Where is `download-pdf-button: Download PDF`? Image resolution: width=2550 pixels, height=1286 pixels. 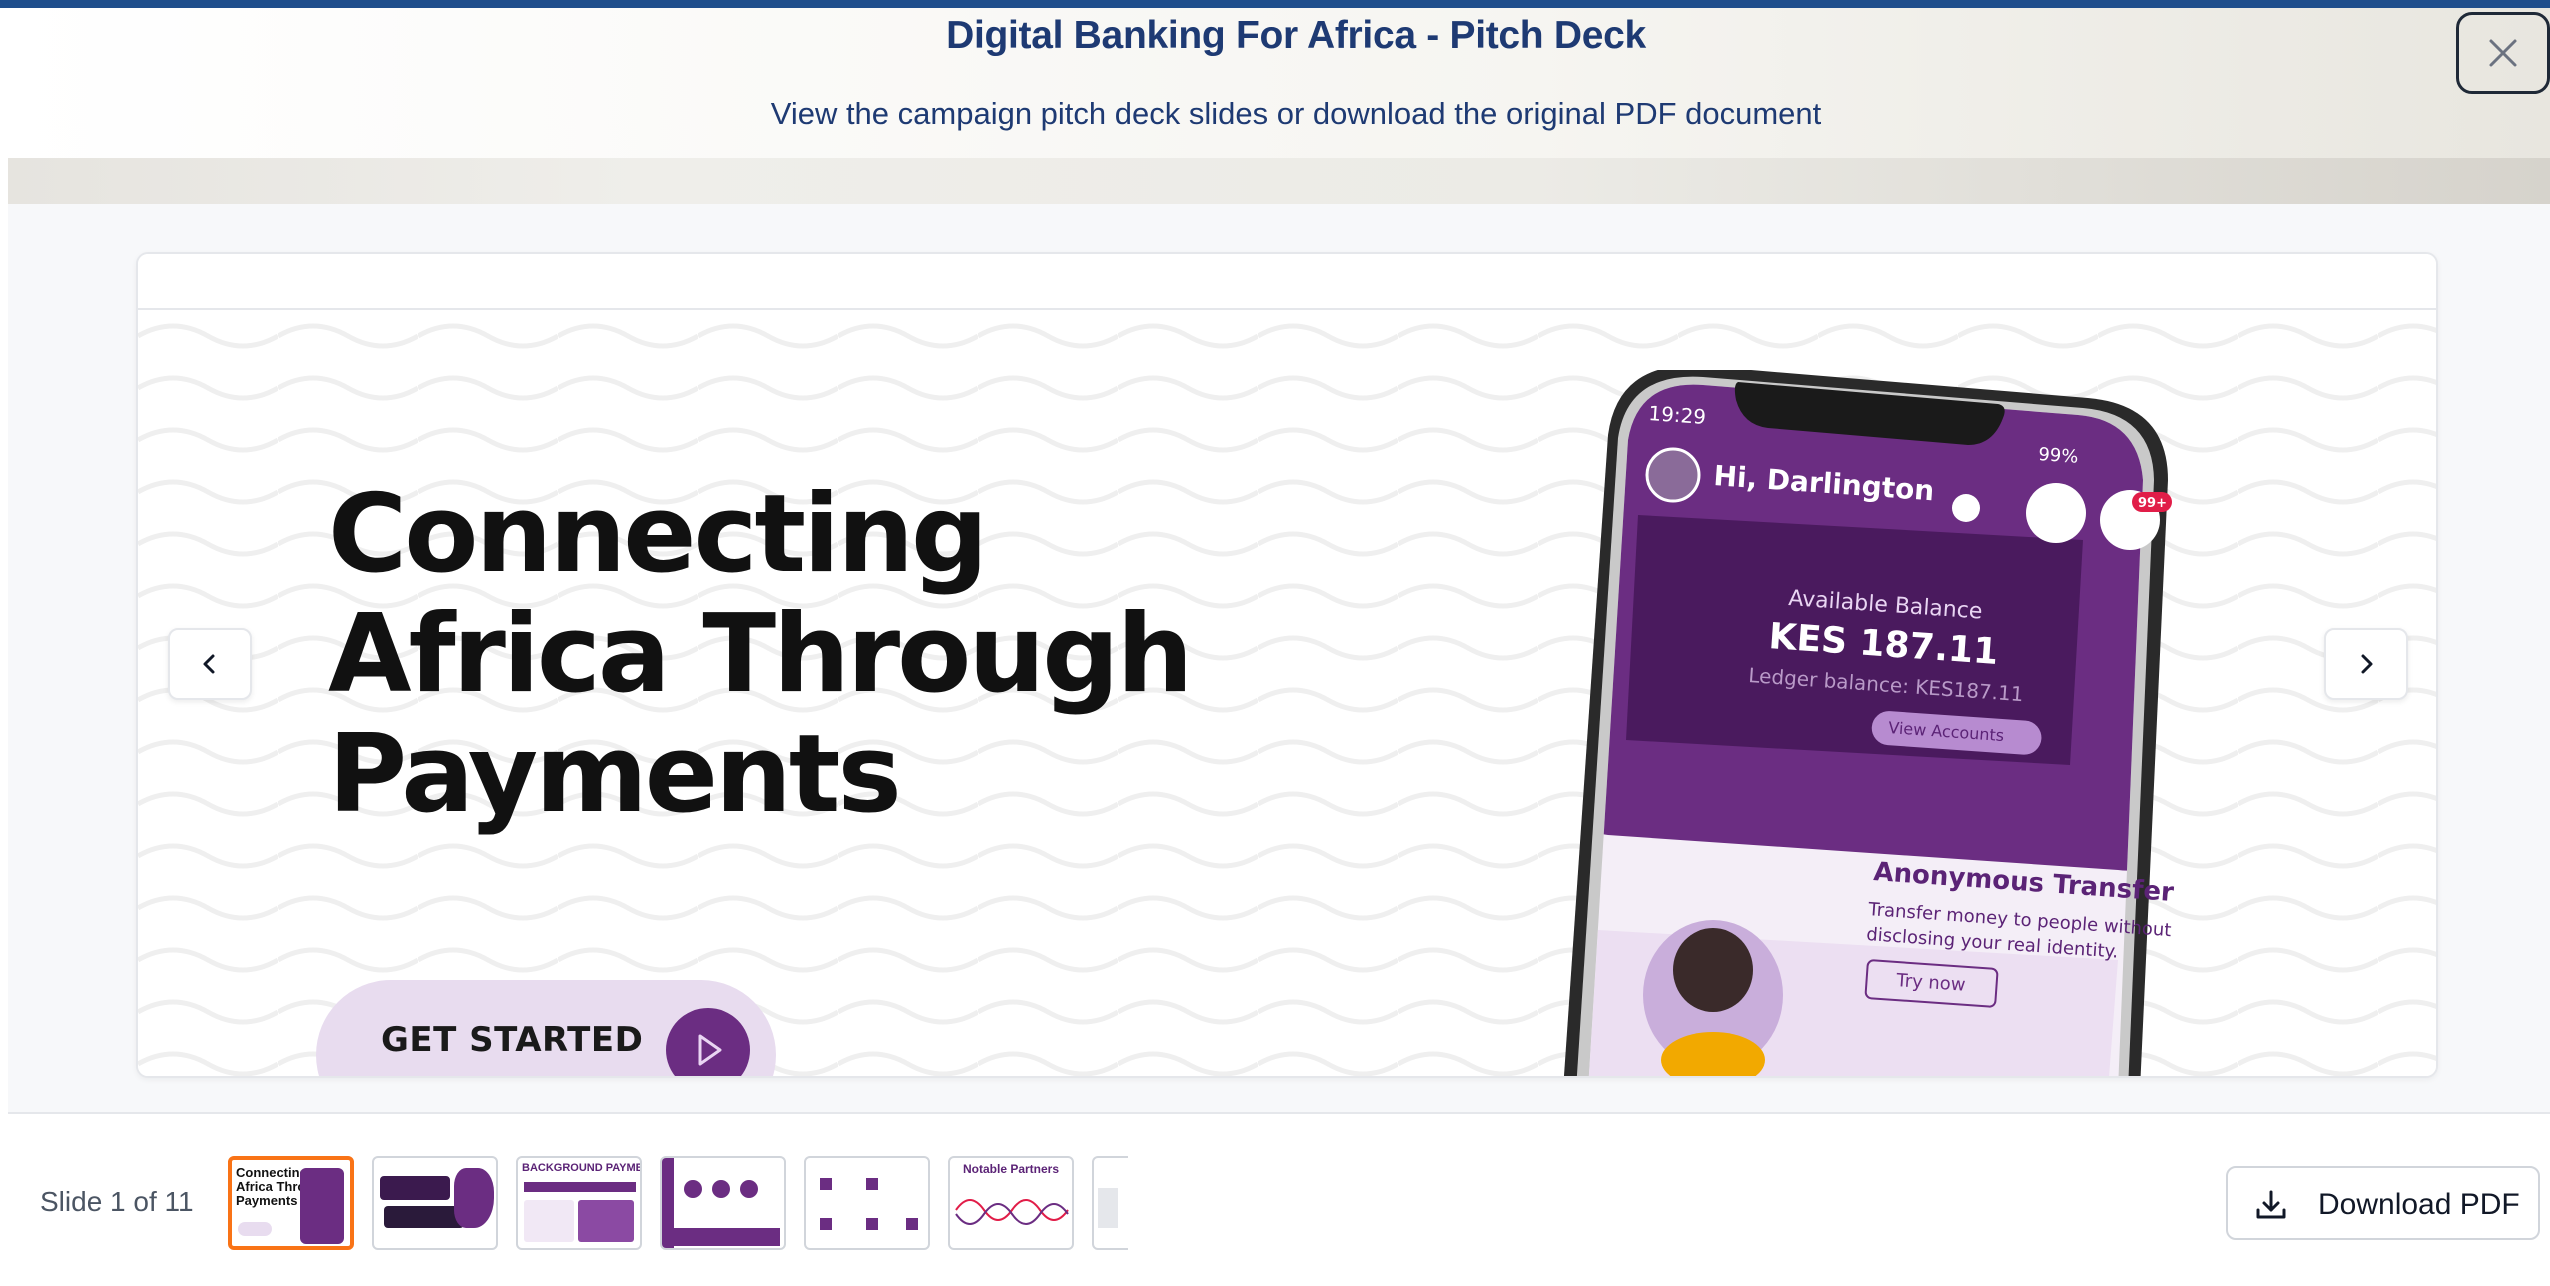 download-pdf-button: Download PDF is located at coordinates (2383, 1203).